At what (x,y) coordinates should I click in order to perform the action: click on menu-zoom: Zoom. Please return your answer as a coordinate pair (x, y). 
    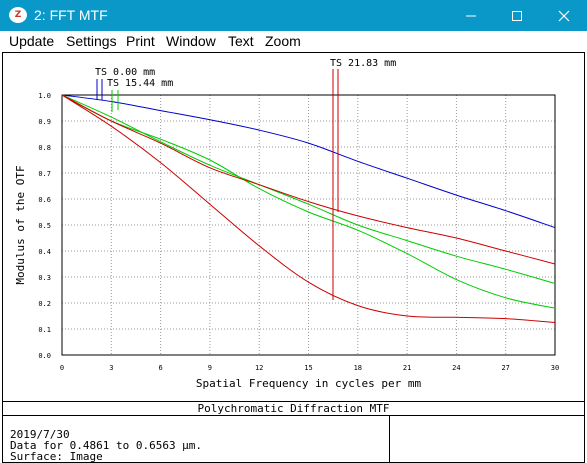
    Looking at the image, I should click on (283, 41).